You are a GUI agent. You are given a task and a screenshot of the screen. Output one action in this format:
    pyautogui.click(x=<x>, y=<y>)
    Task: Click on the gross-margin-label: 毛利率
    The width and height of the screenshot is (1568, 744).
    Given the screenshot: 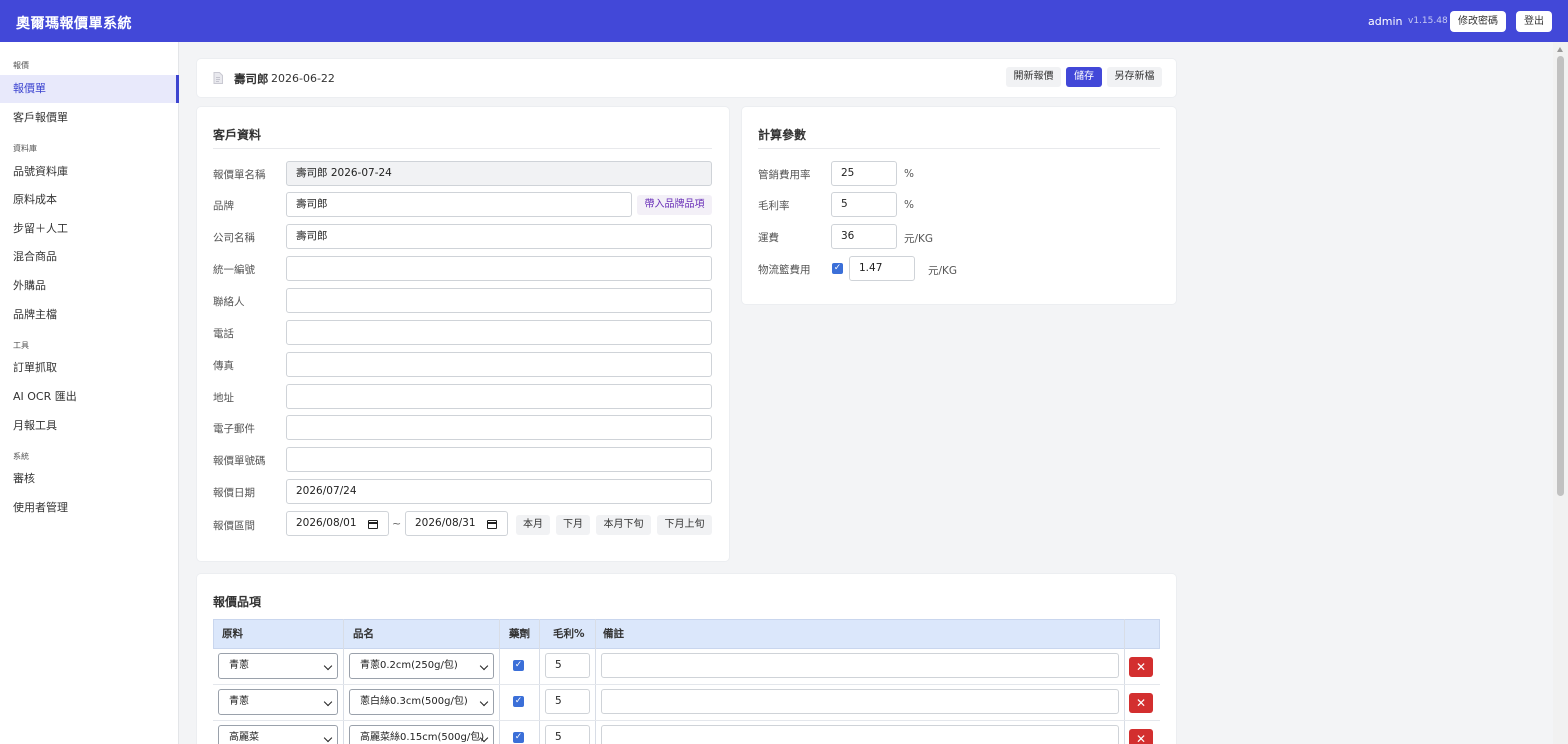 What is the action you would take?
    pyautogui.click(x=774, y=206)
    